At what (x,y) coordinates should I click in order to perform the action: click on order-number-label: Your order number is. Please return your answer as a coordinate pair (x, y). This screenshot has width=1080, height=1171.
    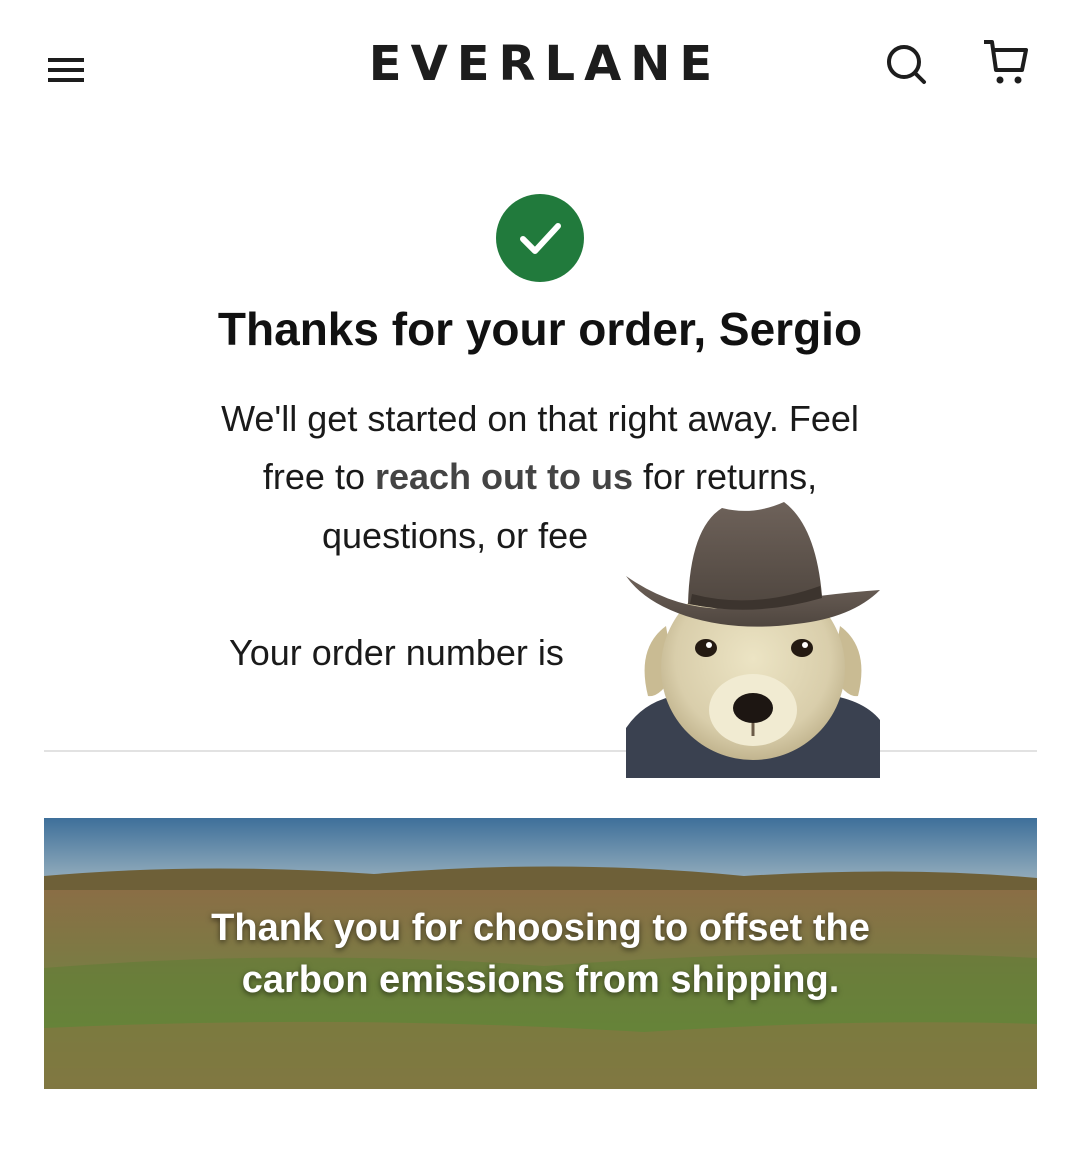
    Looking at the image, I should click on (396, 652).